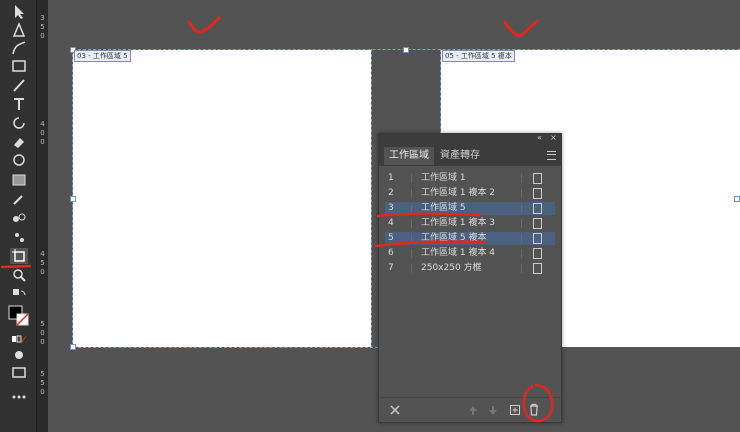 Image resolution: width=740 pixels, height=432 pixels. What do you see at coordinates (19, 180) in the screenshot?
I see `gradient-tool-icon` at bounding box center [19, 180].